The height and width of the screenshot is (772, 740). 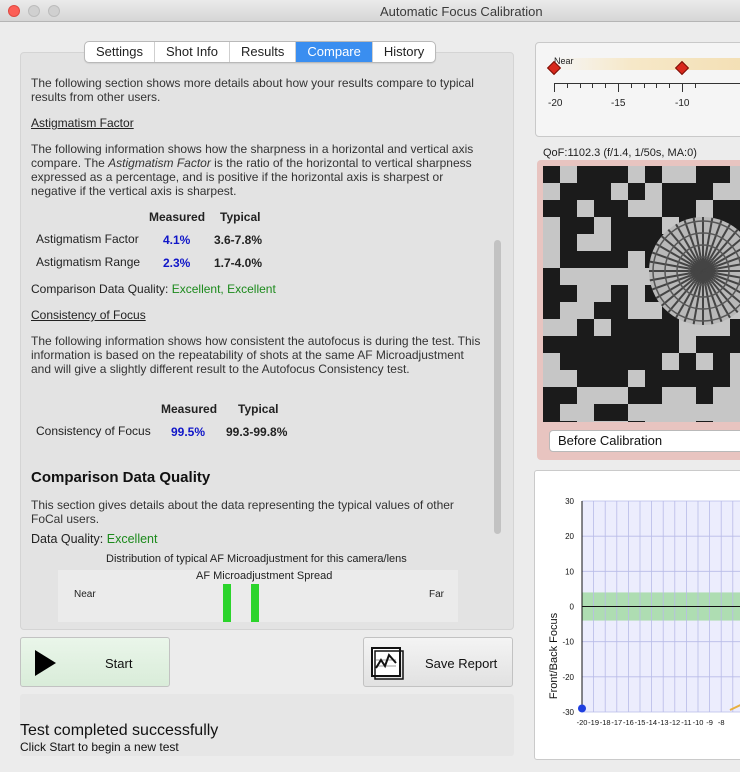 What do you see at coordinates (177, 217) in the screenshot?
I see `astig-col-measured: Measured` at bounding box center [177, 217].